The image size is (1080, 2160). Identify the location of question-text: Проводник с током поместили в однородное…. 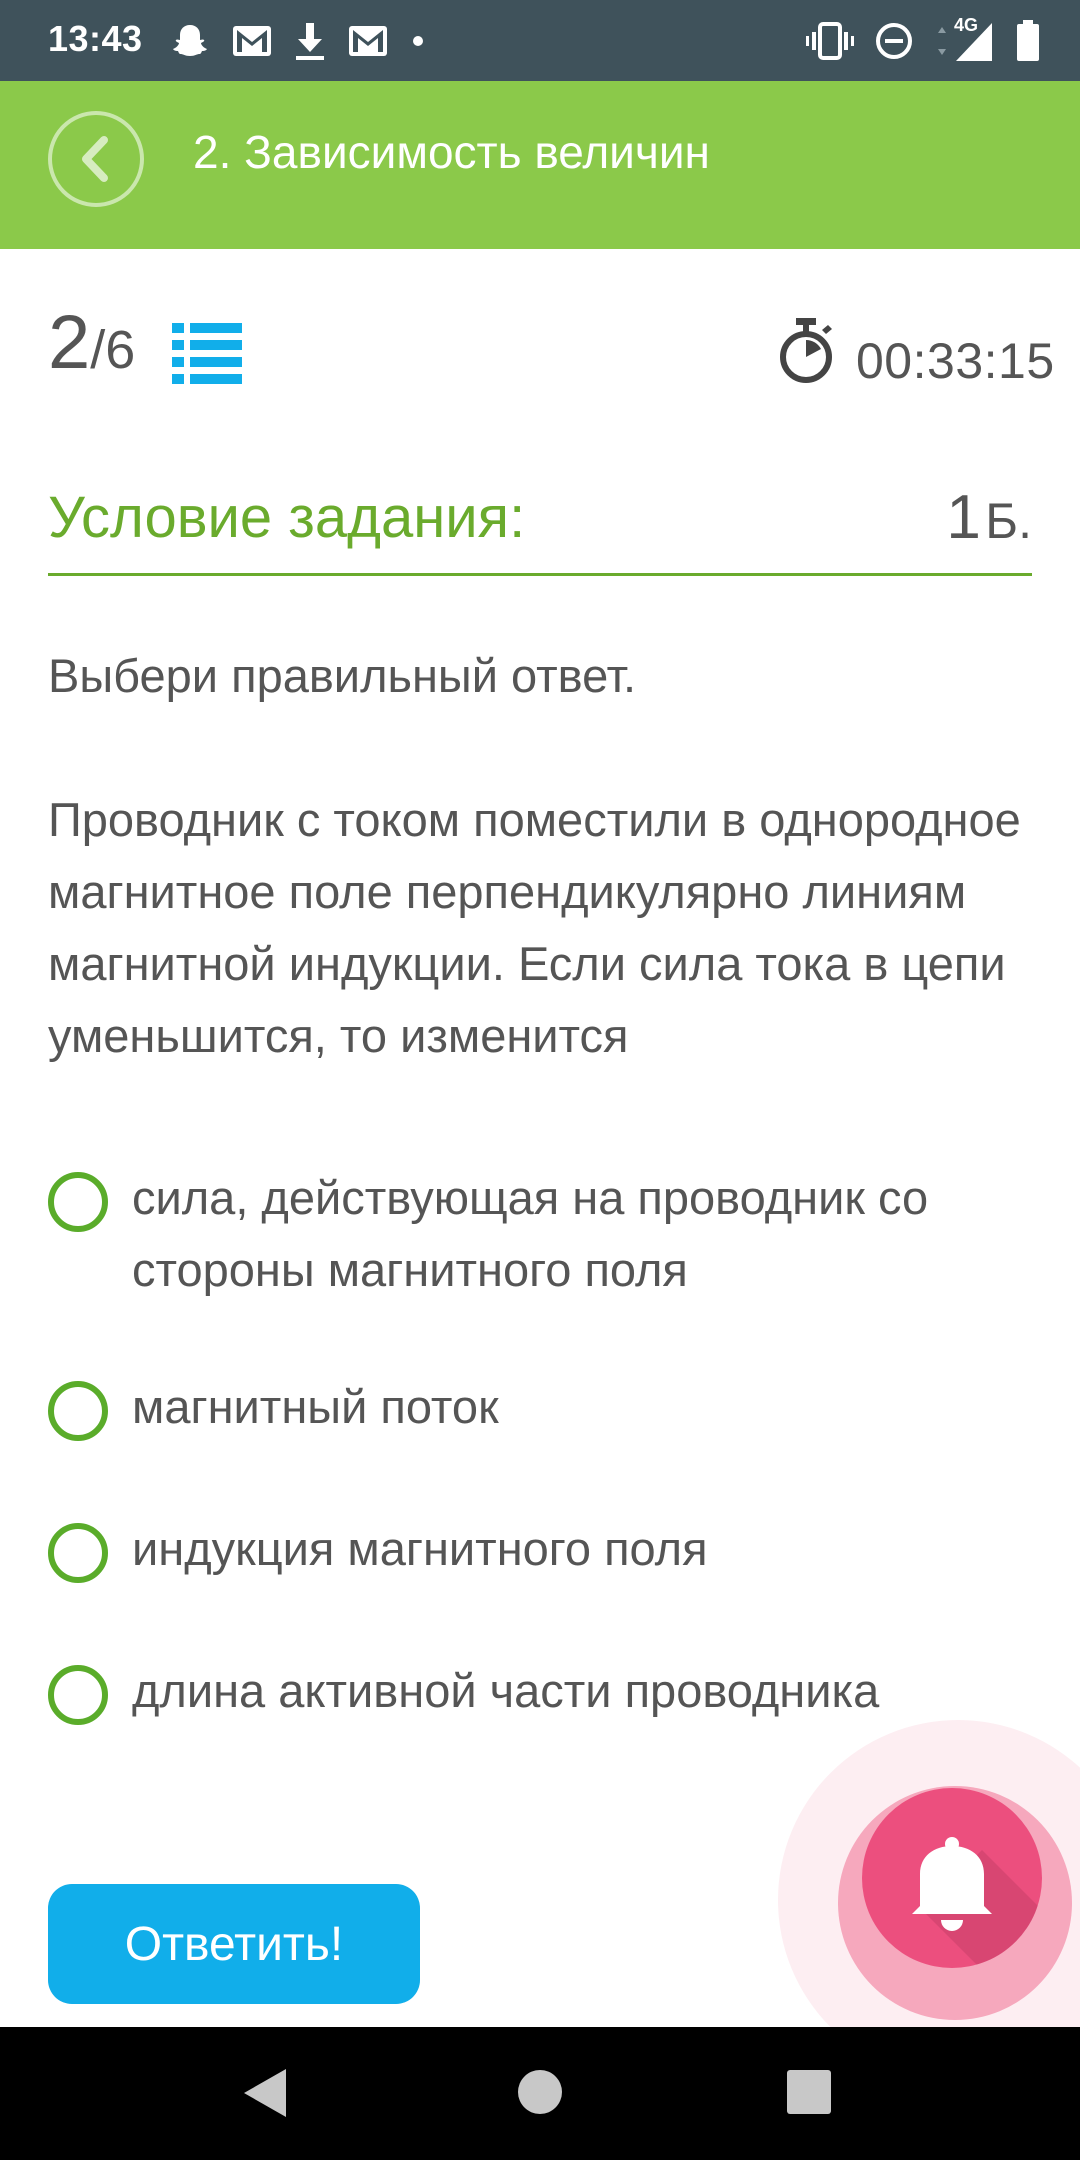
(534, 927).